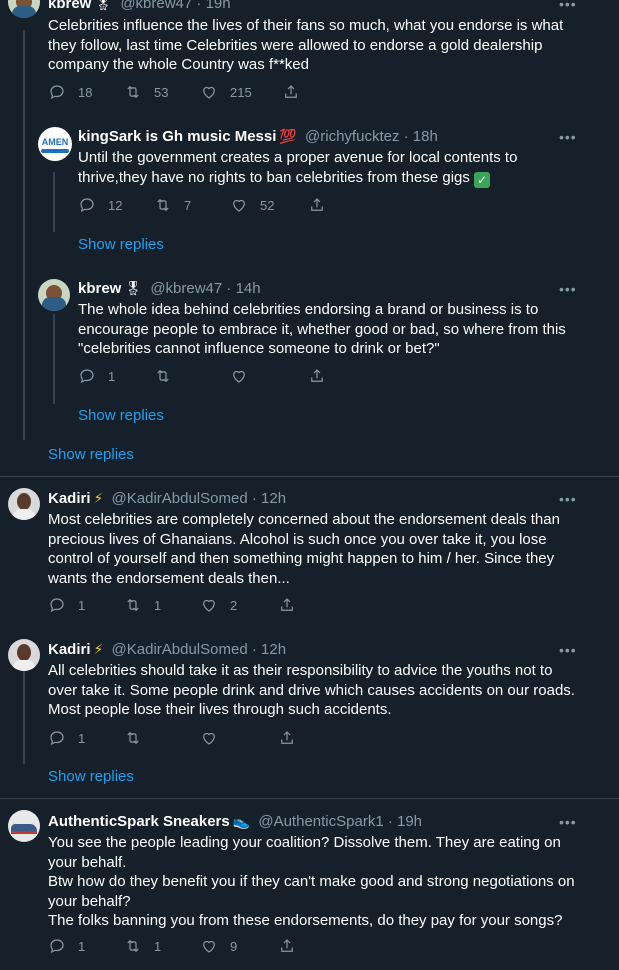 The image size is (619, 970). What do you see at coordinates (425, 136) in the screenshot?
I see `tweet-time: 18h` at bounding box center [425, 136].